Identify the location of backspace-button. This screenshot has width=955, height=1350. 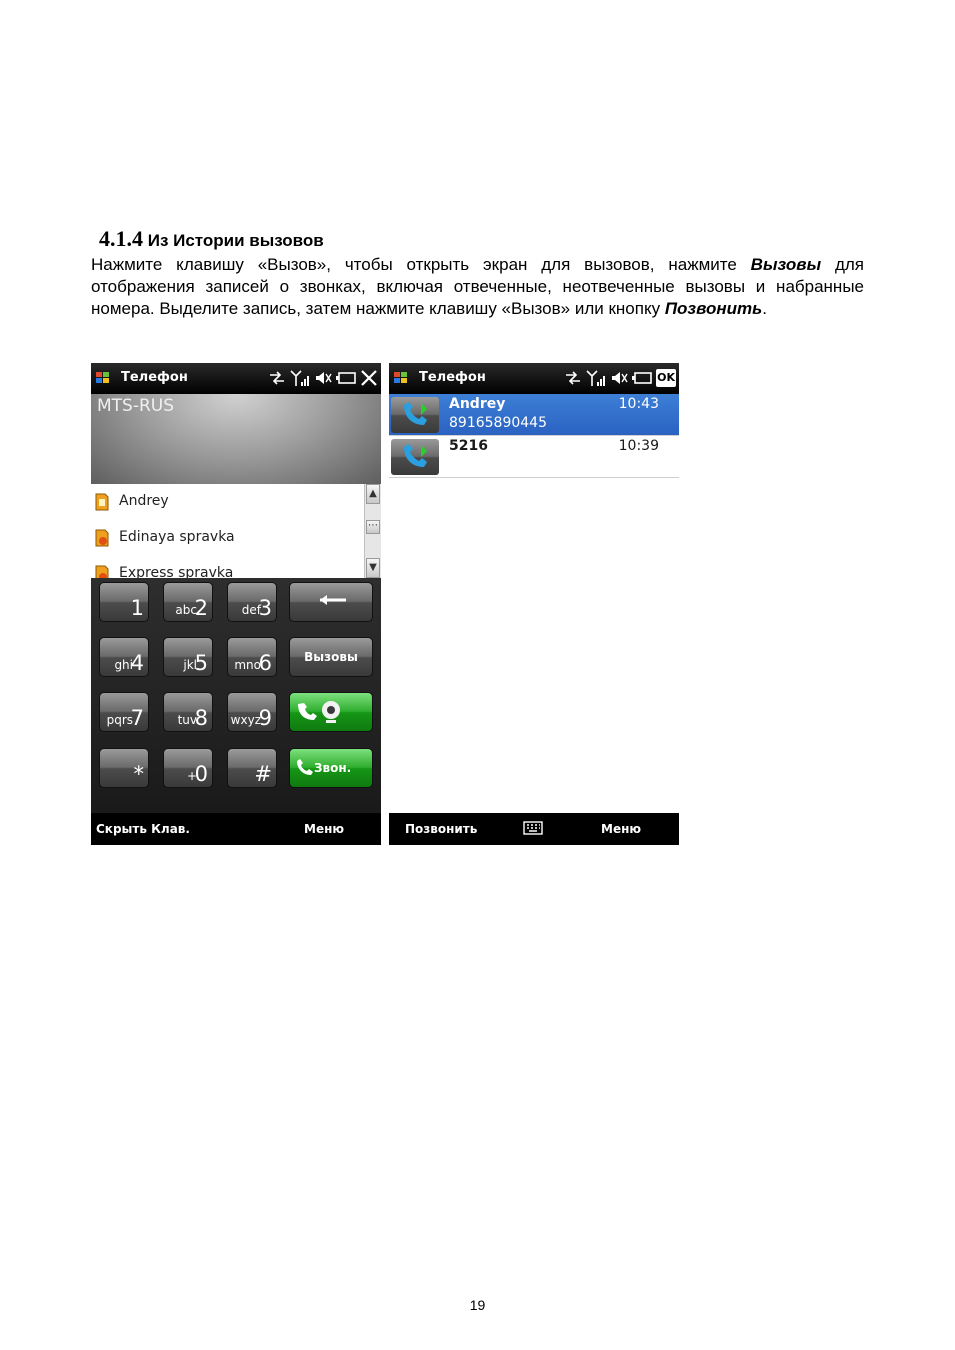
(331, 602).